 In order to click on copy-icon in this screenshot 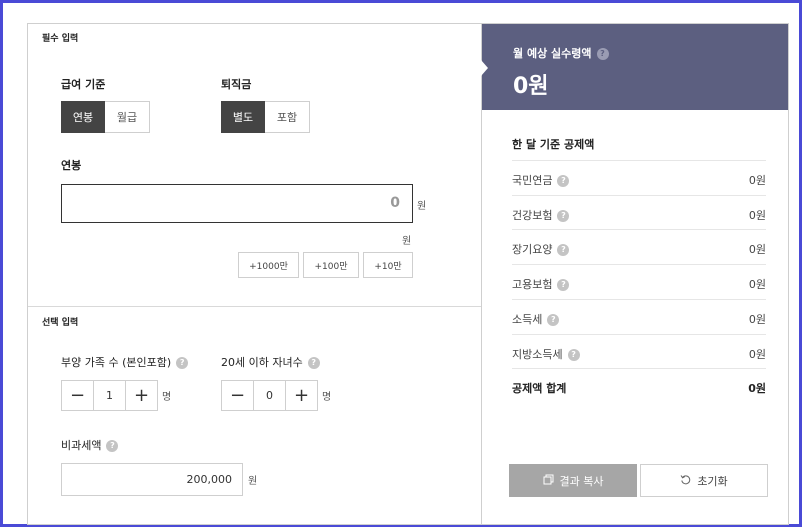, I will do `click(548, 481)`.